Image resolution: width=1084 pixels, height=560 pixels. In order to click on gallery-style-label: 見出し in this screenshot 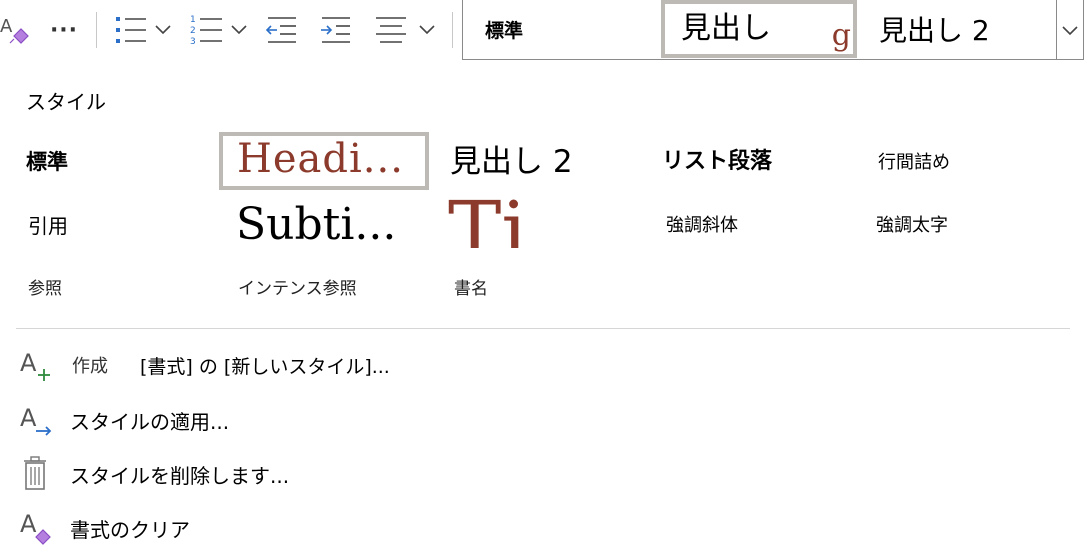, I will do `click(726, 28)`.